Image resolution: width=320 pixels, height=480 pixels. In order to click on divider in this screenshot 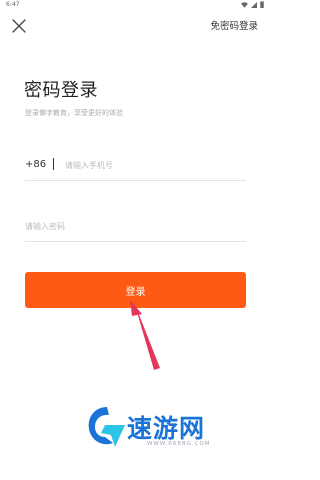, I will do `click(53, 164)`.